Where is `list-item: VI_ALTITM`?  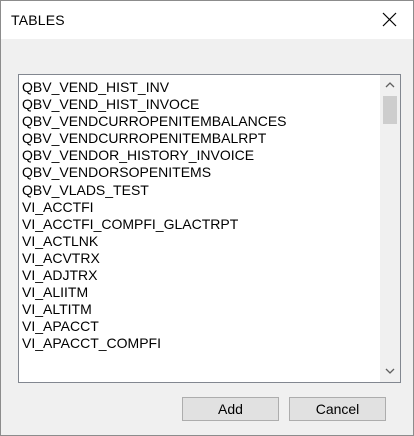
list-item: VI_ALTITM is located at coordinates (199, 309).